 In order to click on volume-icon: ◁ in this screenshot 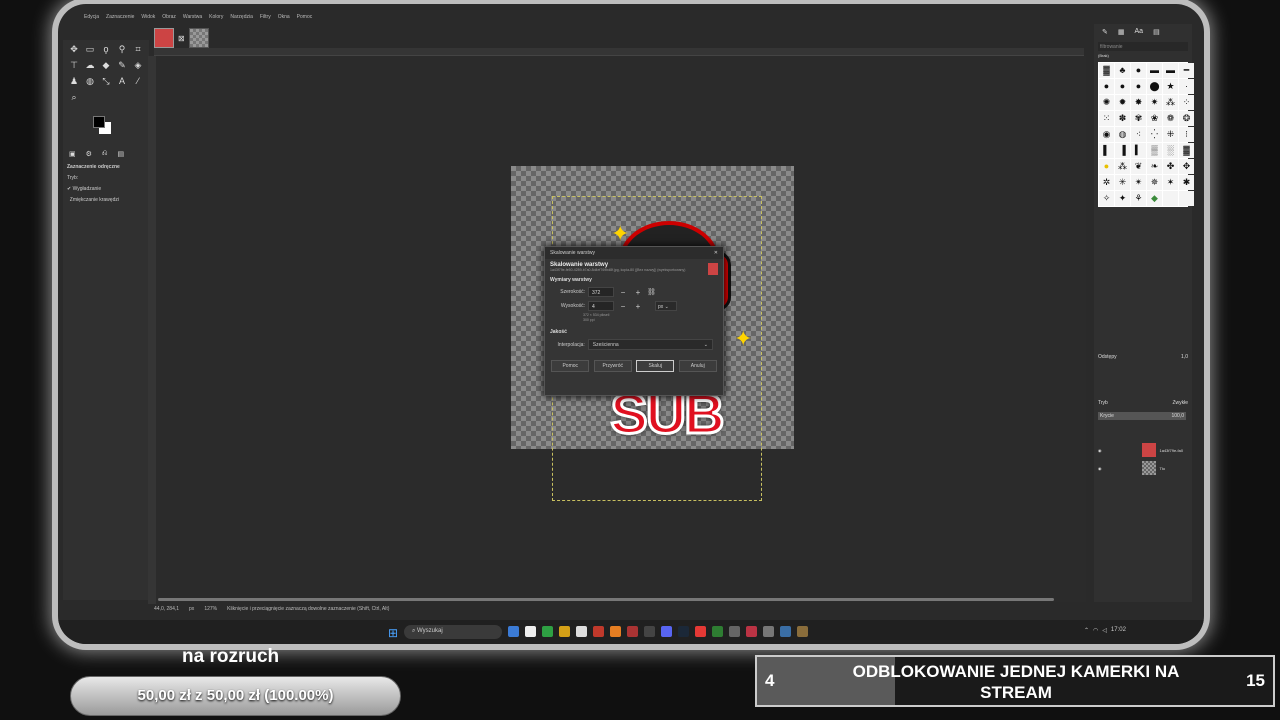, I will do `click(1104, 630)`.